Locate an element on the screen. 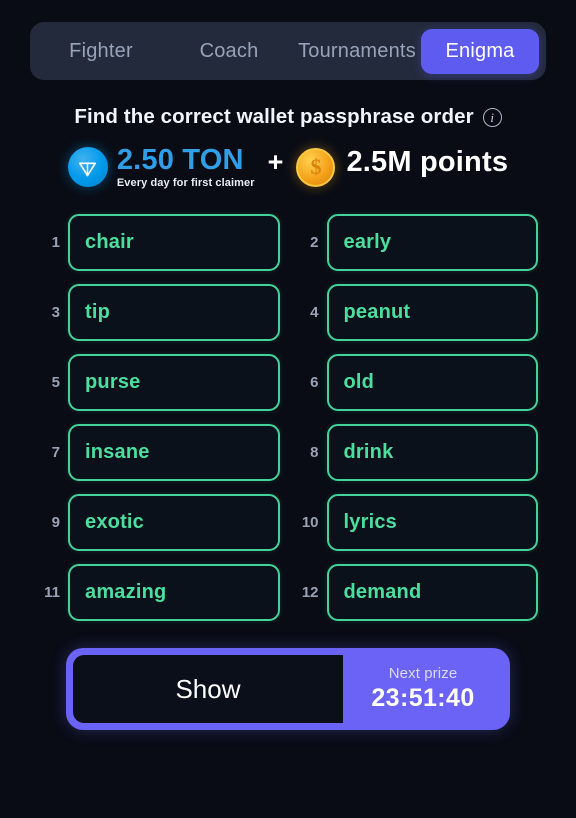 This screenshot has height=818, width=576. word-cell: 9 exotic is located at coordinates (159, 522).